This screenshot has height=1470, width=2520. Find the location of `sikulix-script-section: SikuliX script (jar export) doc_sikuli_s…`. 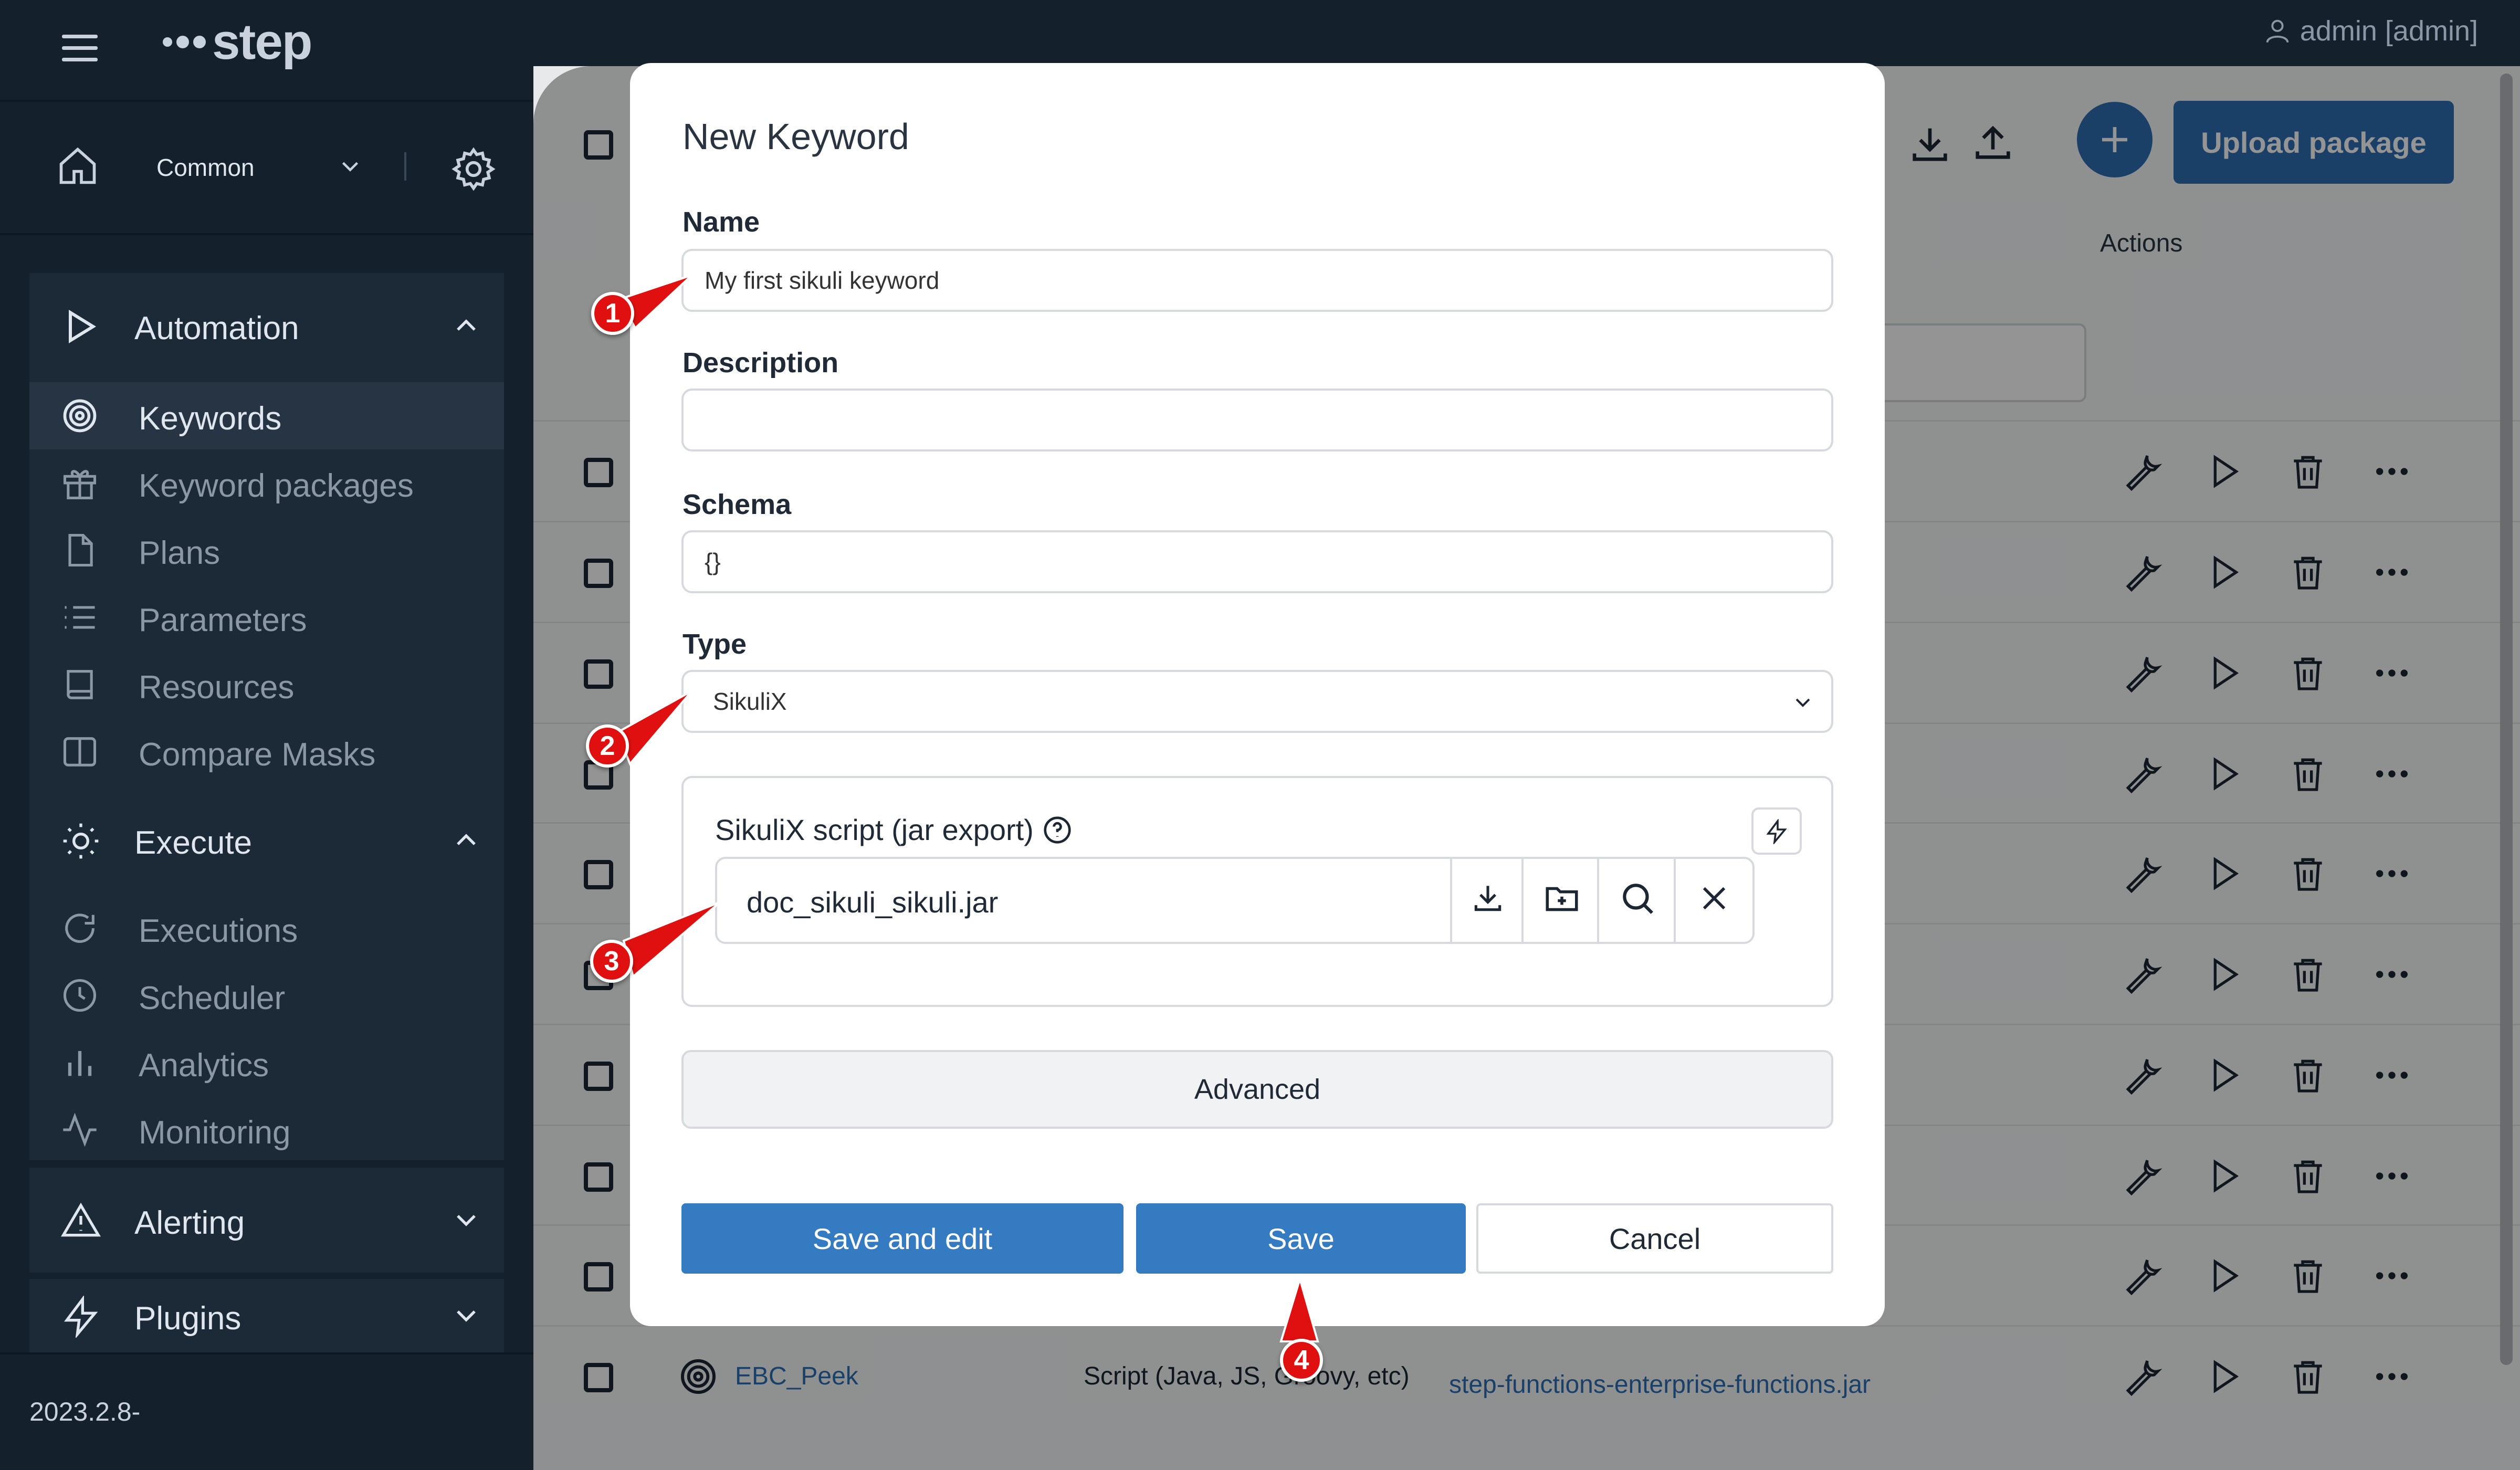

sikulix-script-section: SikuliX script (jar export) doc_sikuli_s… is located at coordinates (1257, 891).